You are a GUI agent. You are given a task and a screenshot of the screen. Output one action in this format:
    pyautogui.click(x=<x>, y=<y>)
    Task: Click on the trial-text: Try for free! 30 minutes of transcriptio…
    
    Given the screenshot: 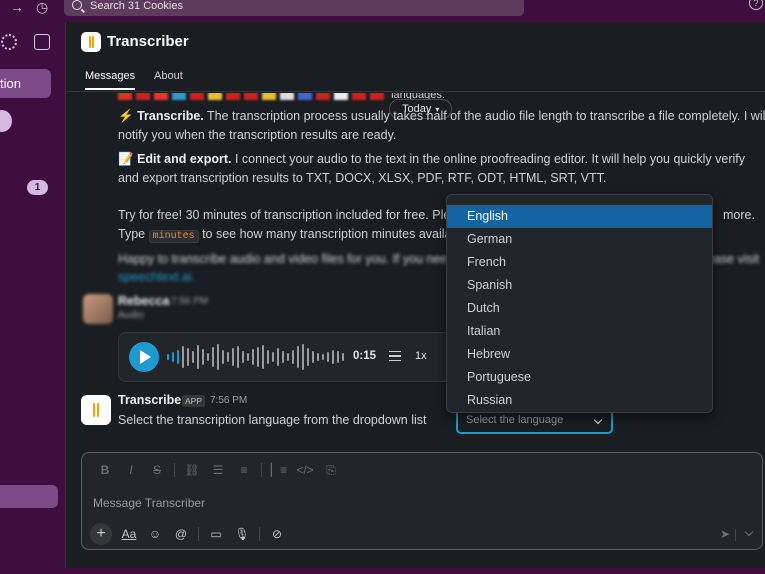 What is the action you would take?
    pyautogui.click(x=284, y=215)
    